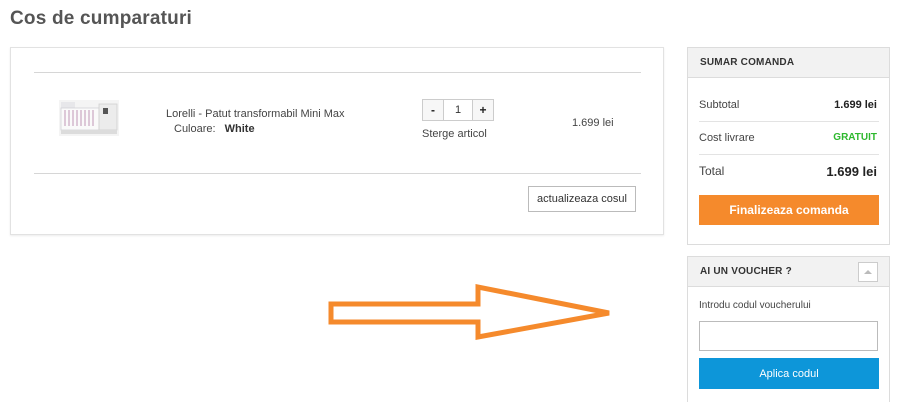 The width and height of the screenshot is (900, 402). What do you see at coordinates (483, 110) in the screenshot?
I see `increment-button: +` at bounding box center [483, 110].